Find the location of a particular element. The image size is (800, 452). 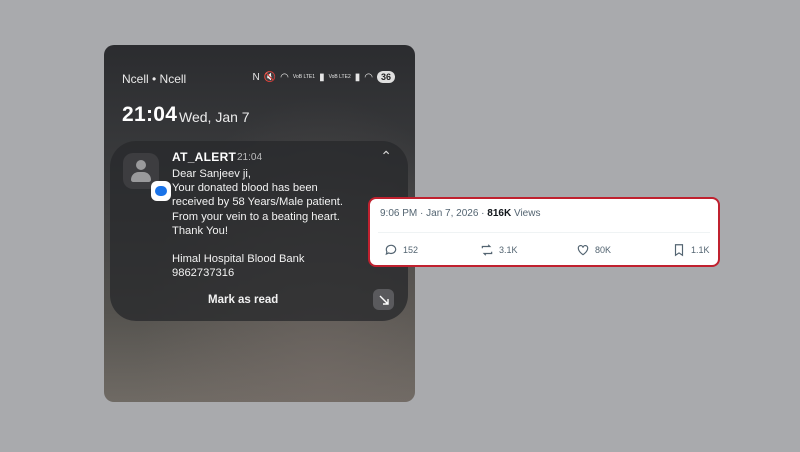

lockscreen-date: Wed, Jan 7 is located at coordinates (214, 117).